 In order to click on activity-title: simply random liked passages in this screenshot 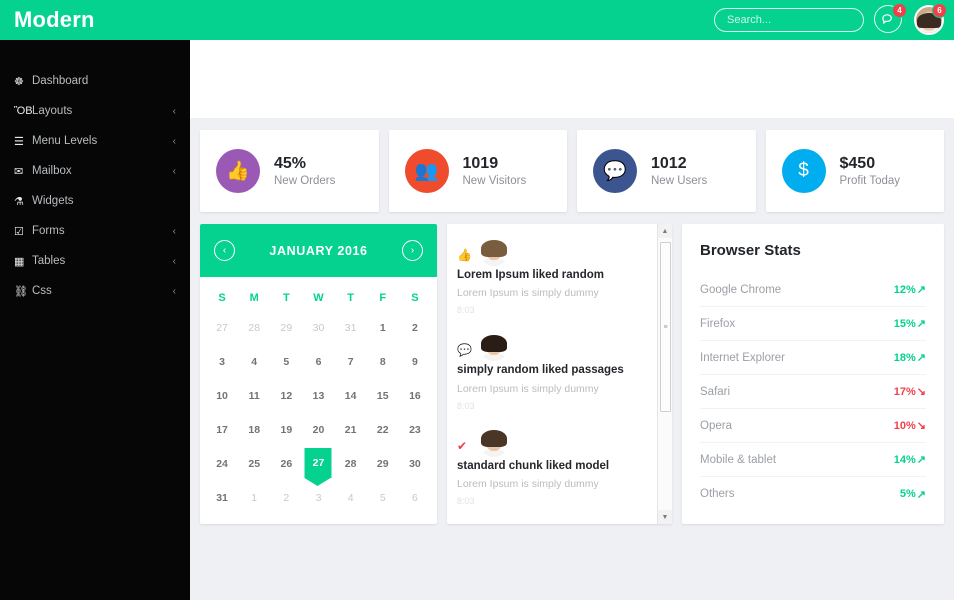, I will do `click(540, 370)`.